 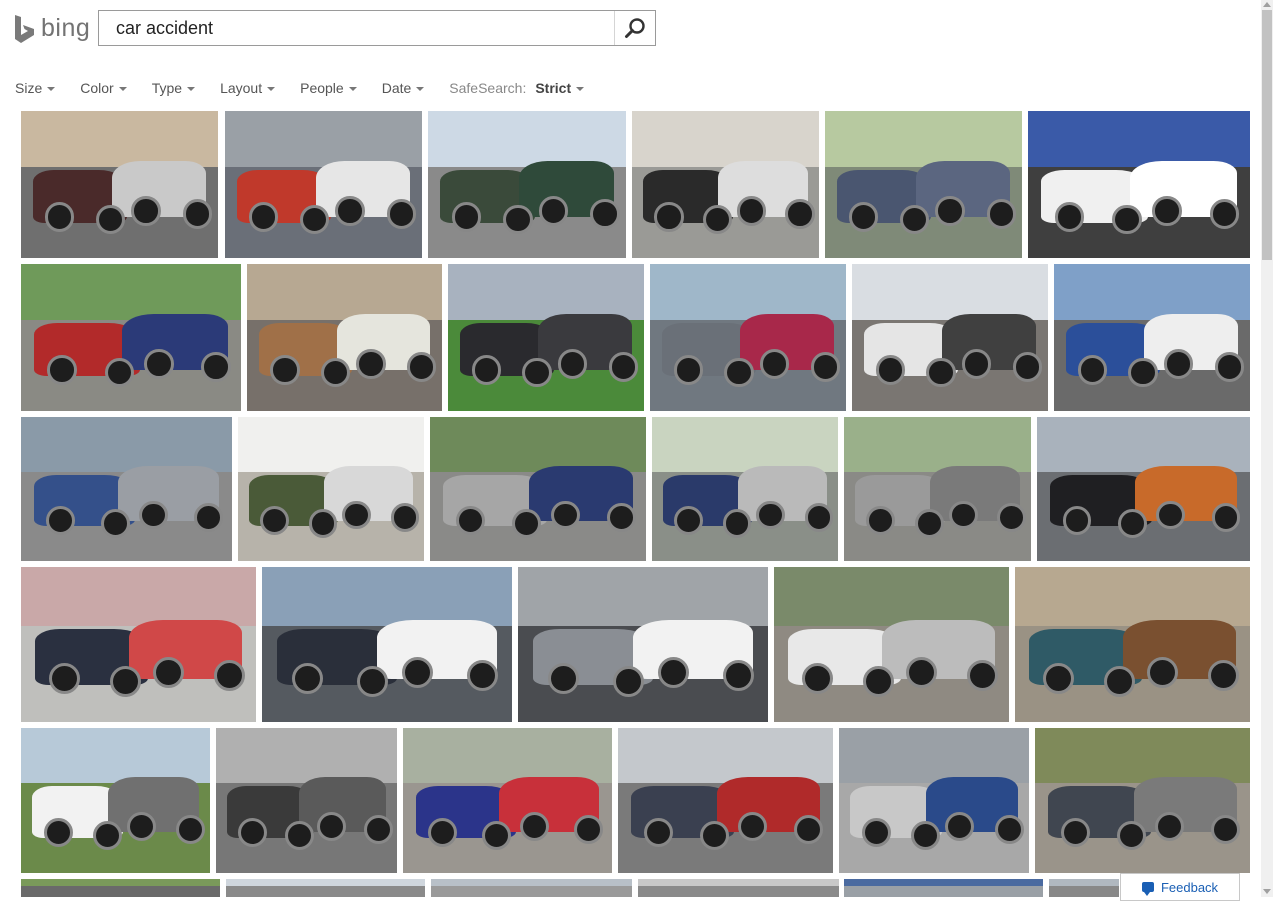 What do you see at coordinates (1267, 891) in the screenshot?
I see `scroll-down-arrow-icon` at bounding box center [1267, 891].